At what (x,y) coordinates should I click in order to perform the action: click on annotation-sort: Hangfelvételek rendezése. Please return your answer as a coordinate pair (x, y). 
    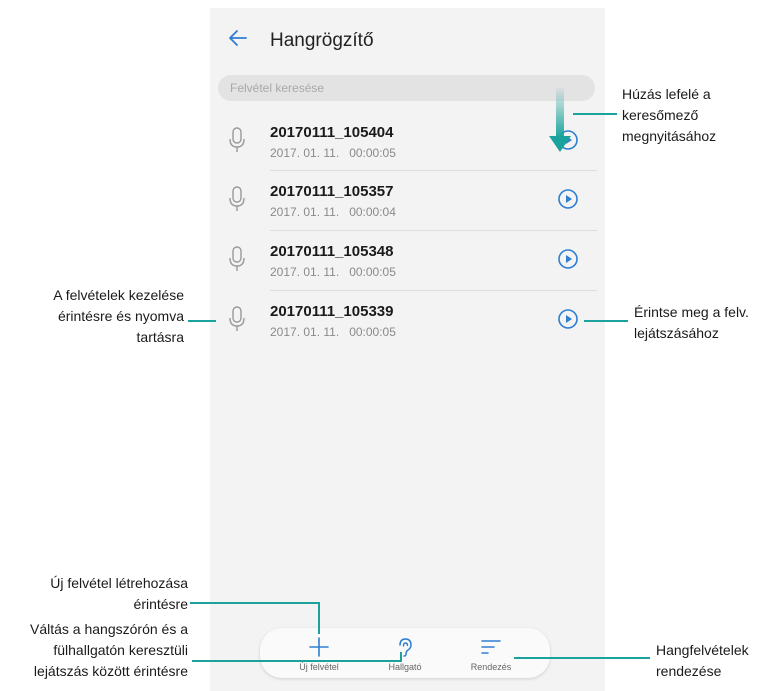
    Looking at the image, I should click on (702, 661).